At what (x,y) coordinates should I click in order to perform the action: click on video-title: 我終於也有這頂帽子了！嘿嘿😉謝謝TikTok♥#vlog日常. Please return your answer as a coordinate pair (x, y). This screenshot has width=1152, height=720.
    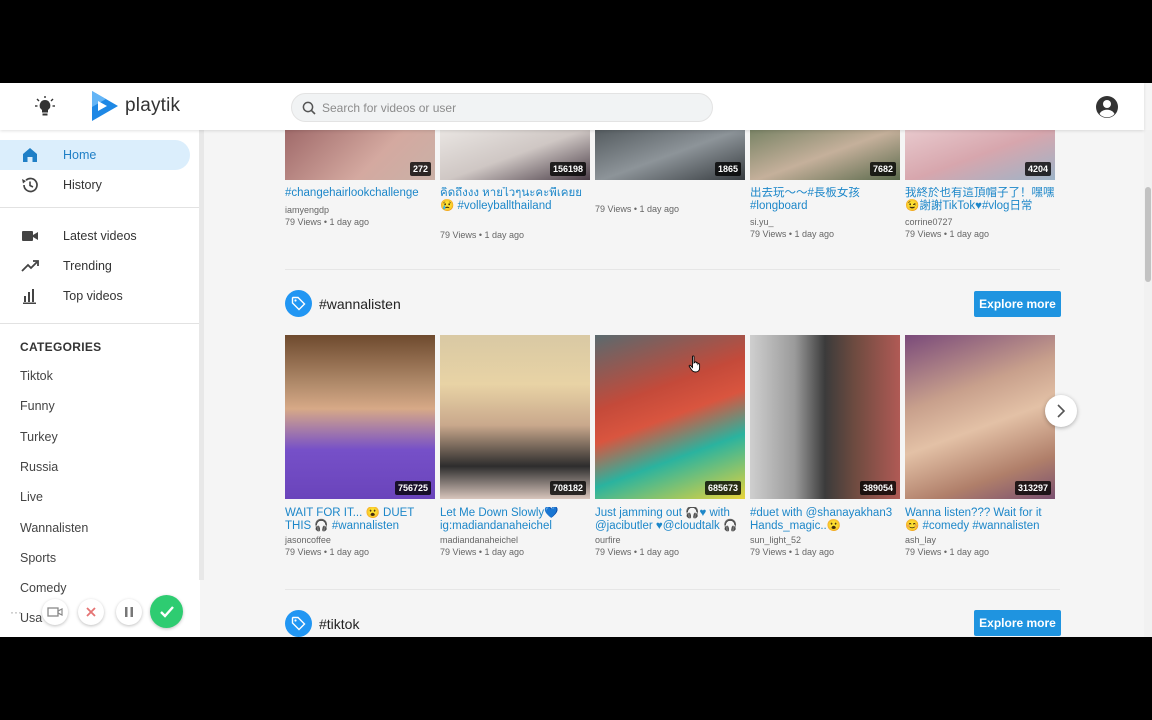
    Looking at the image, I should click on (981, 200).